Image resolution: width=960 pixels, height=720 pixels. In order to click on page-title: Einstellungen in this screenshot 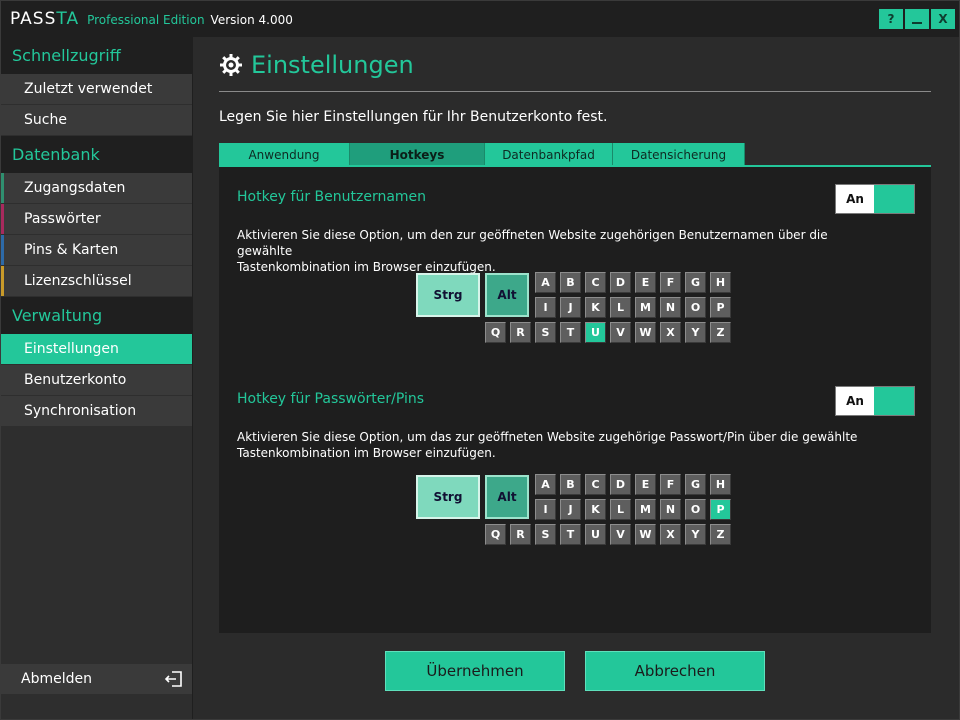, I will do `click(316, 65)`.